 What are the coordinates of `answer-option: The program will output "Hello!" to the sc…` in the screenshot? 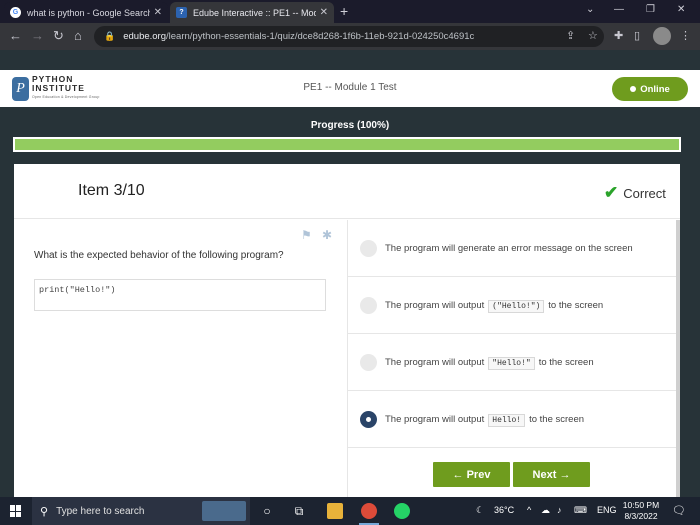 It's located at (512, 362).